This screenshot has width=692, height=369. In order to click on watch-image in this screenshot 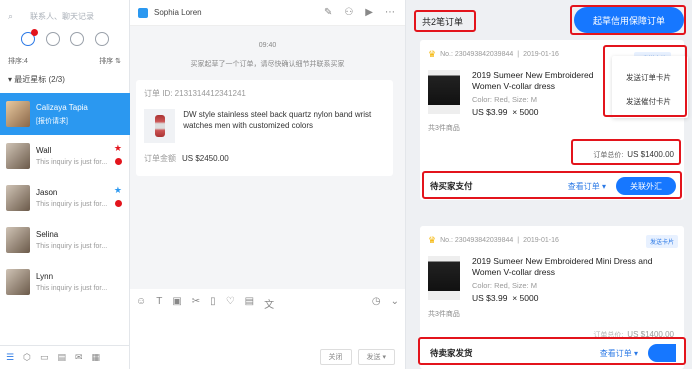, I will do `click(159, 126)`.